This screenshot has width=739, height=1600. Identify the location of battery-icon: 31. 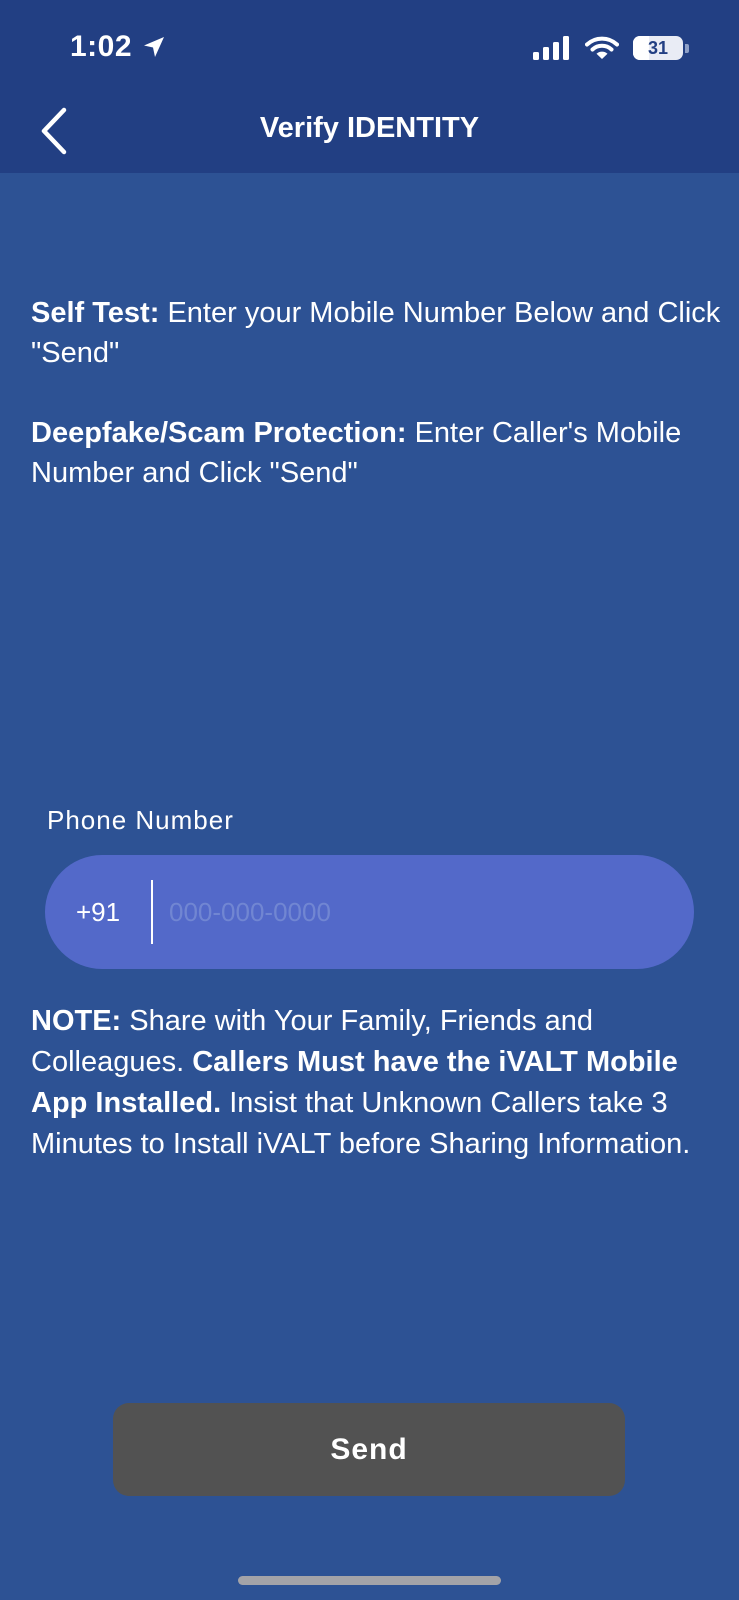
(658, 48).